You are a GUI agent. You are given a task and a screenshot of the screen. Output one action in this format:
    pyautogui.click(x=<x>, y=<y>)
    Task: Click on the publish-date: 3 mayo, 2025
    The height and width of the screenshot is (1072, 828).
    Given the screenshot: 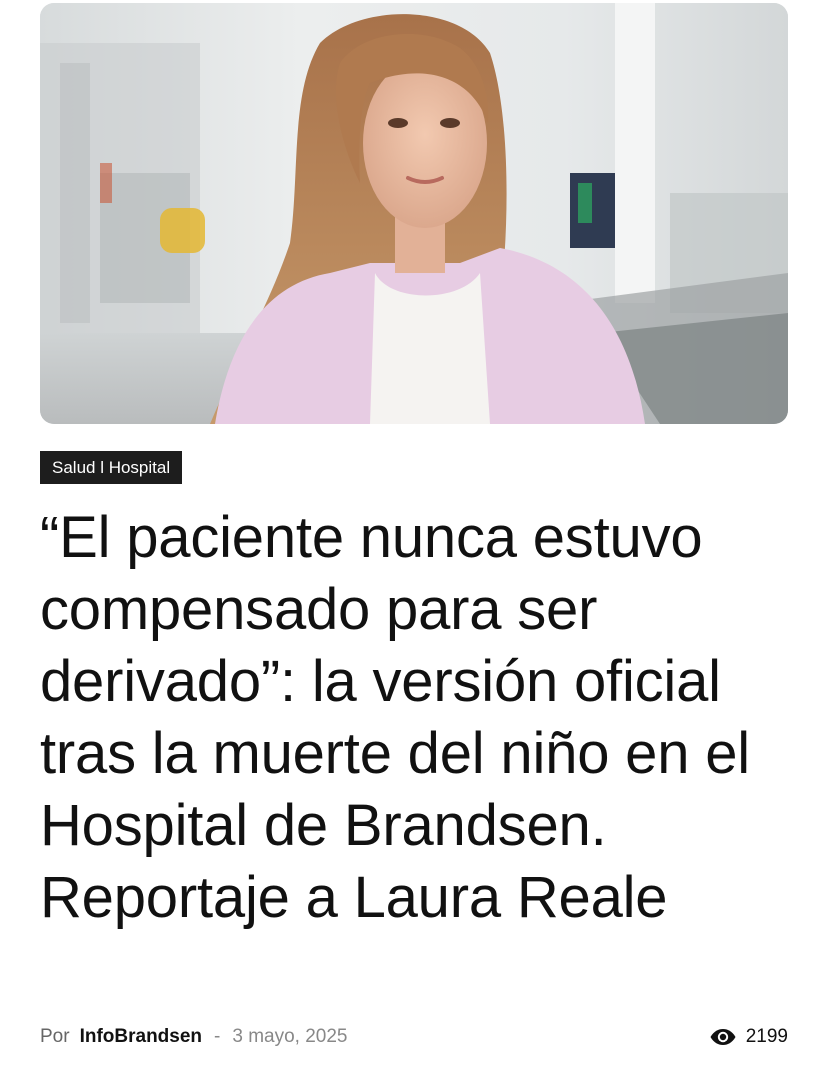 What is the action you would take?
    pyautogui.click(x=290, y=1036)
    